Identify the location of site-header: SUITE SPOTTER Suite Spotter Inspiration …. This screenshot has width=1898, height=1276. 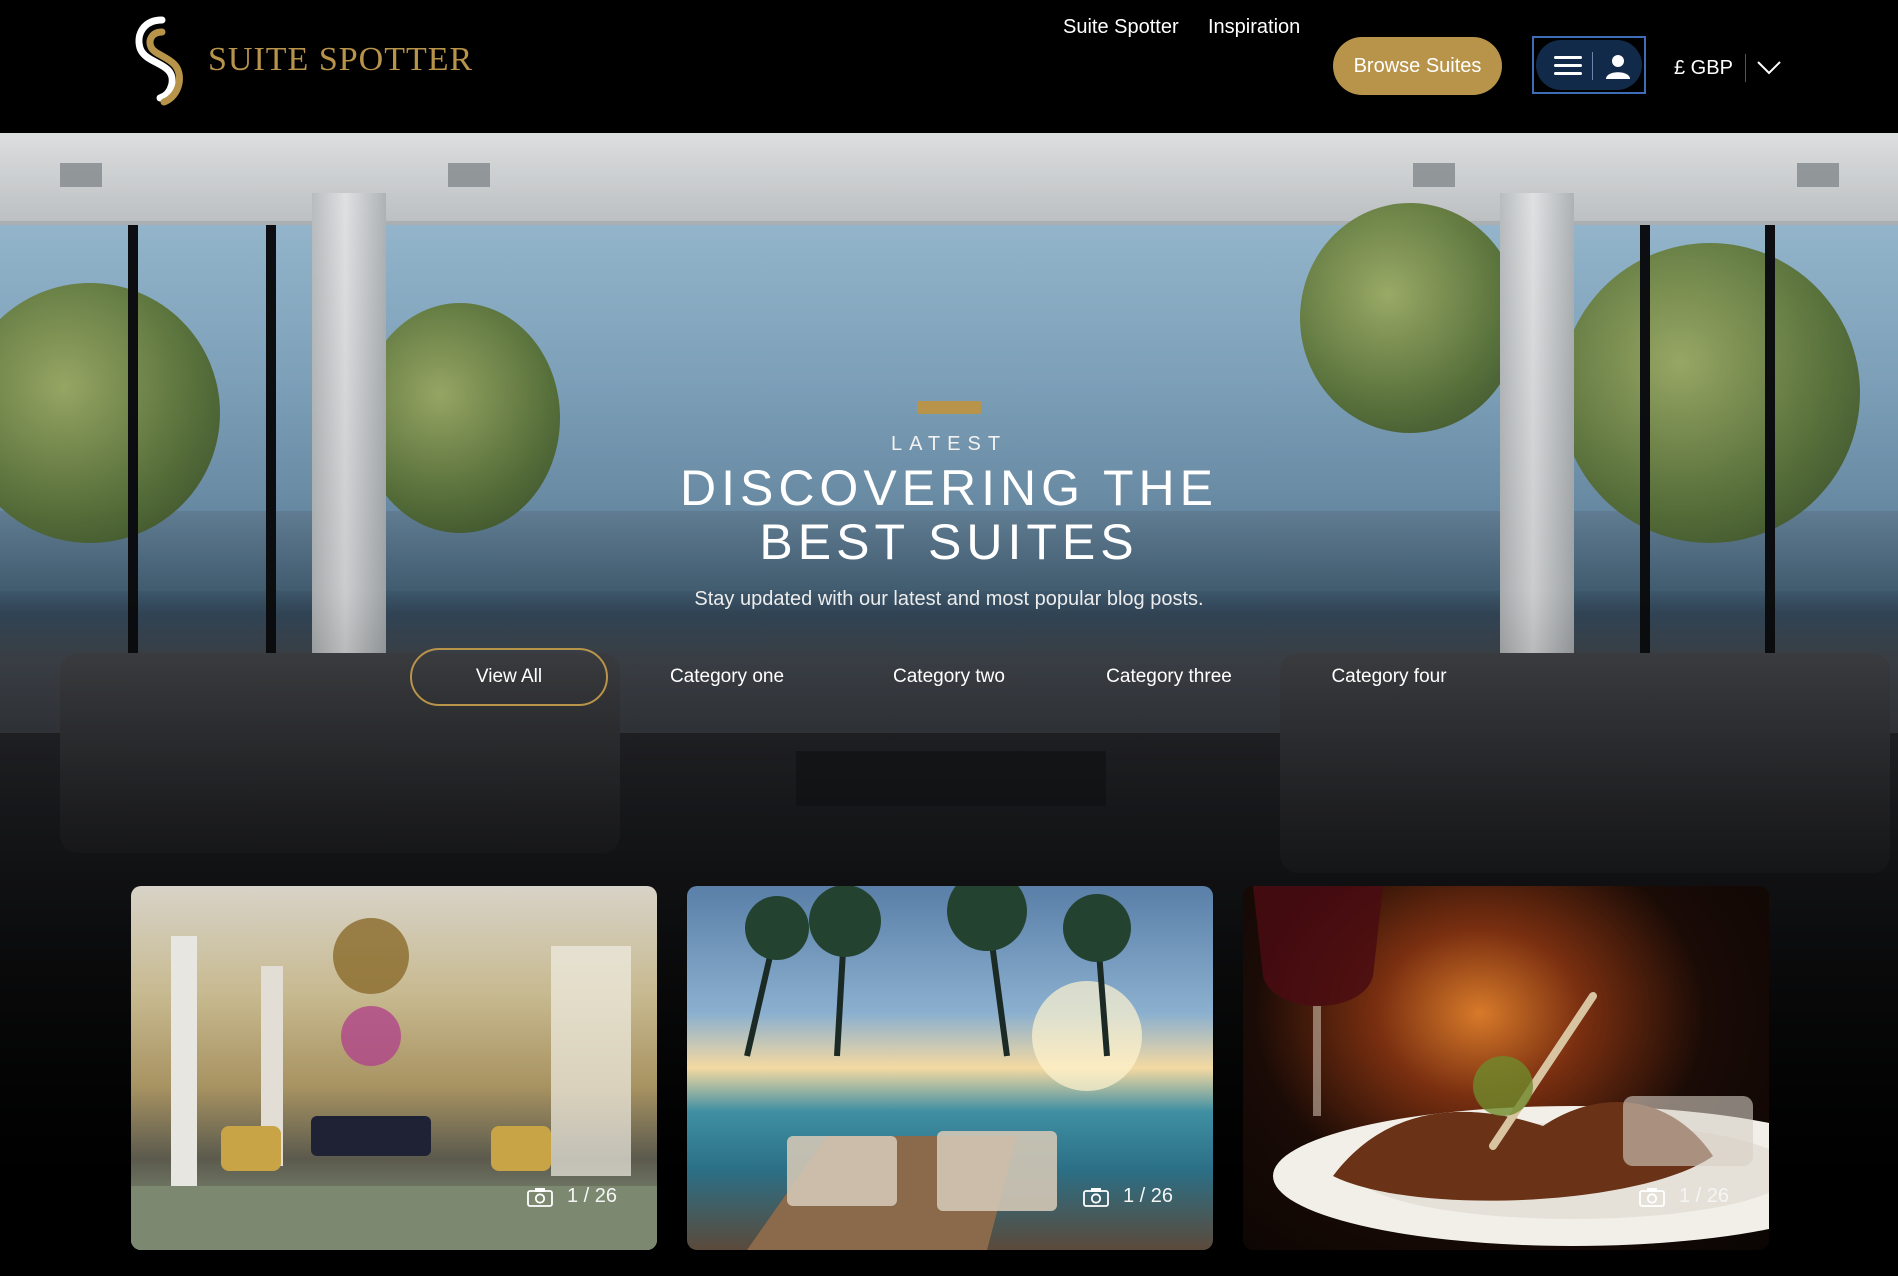
(949, 66).